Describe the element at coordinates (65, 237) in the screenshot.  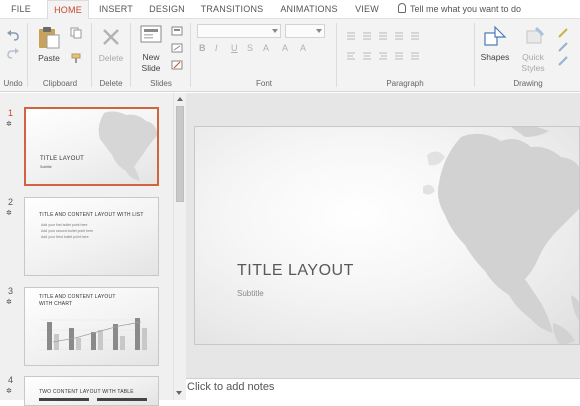
I see `thumbnail-bullet: Add your third bullet point here` at that location.